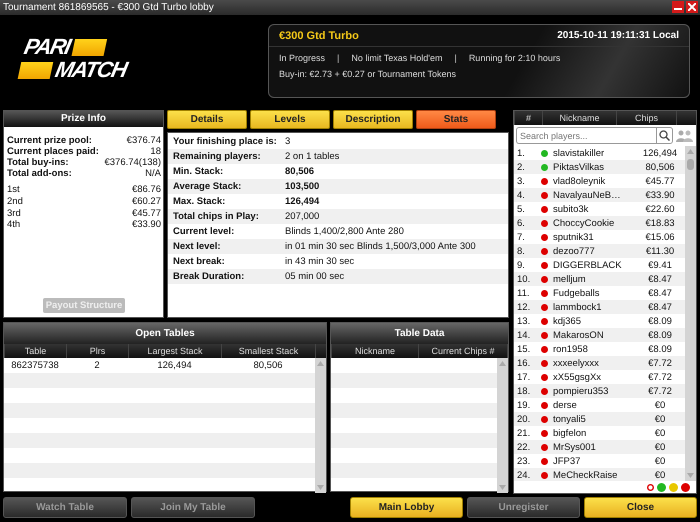 The height and width of the screenshot is (522, 700). I want to click on stat-value: 80,506, so click(299, 172).